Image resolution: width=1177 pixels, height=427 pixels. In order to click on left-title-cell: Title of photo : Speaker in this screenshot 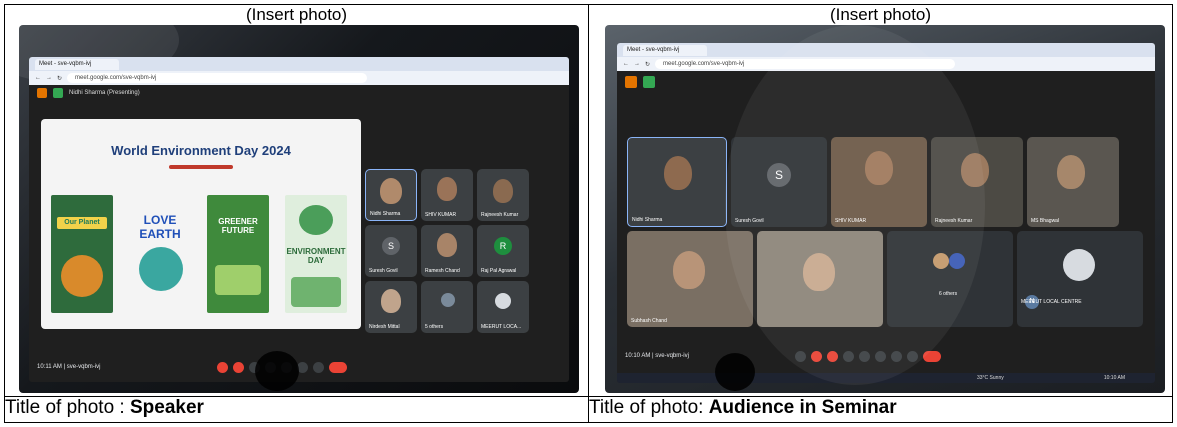, I will do `click(296, 409)`.